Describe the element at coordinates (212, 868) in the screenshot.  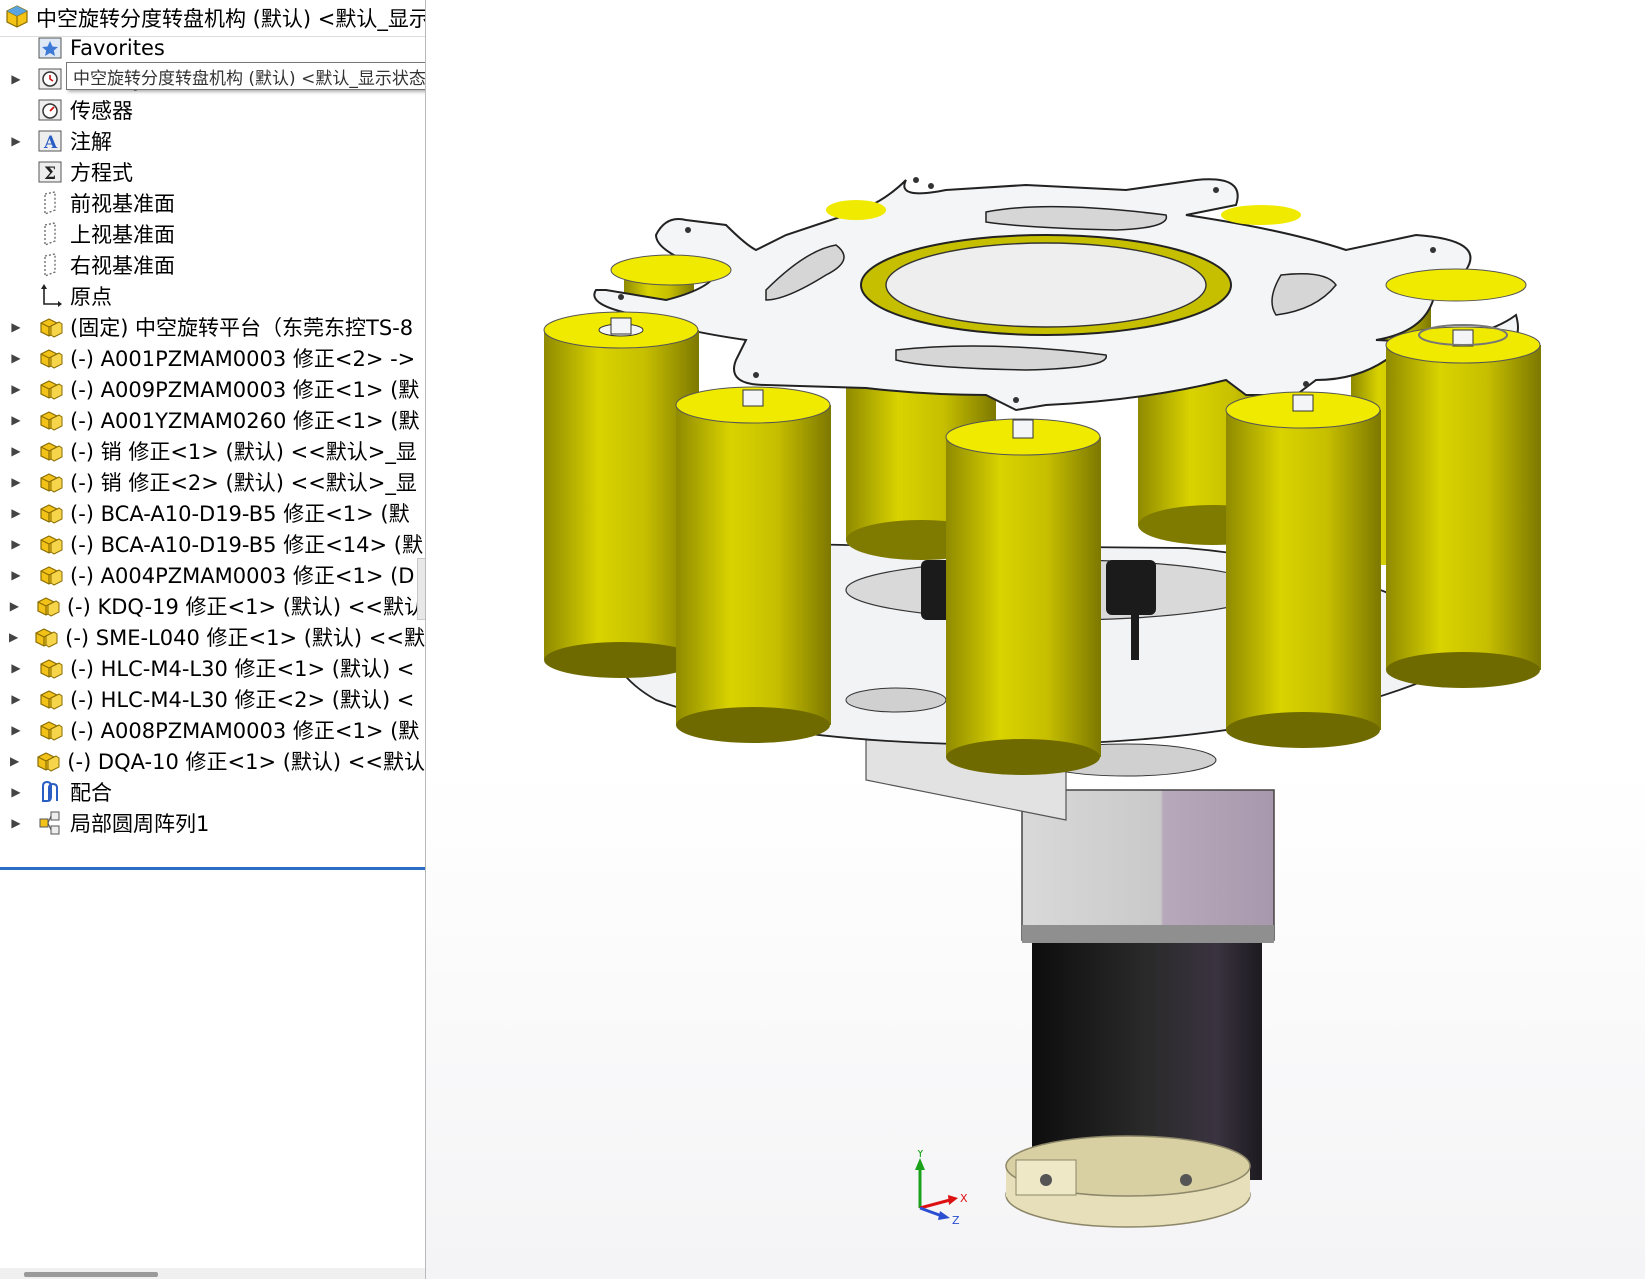
I see `tree-selection-underline` at that location.